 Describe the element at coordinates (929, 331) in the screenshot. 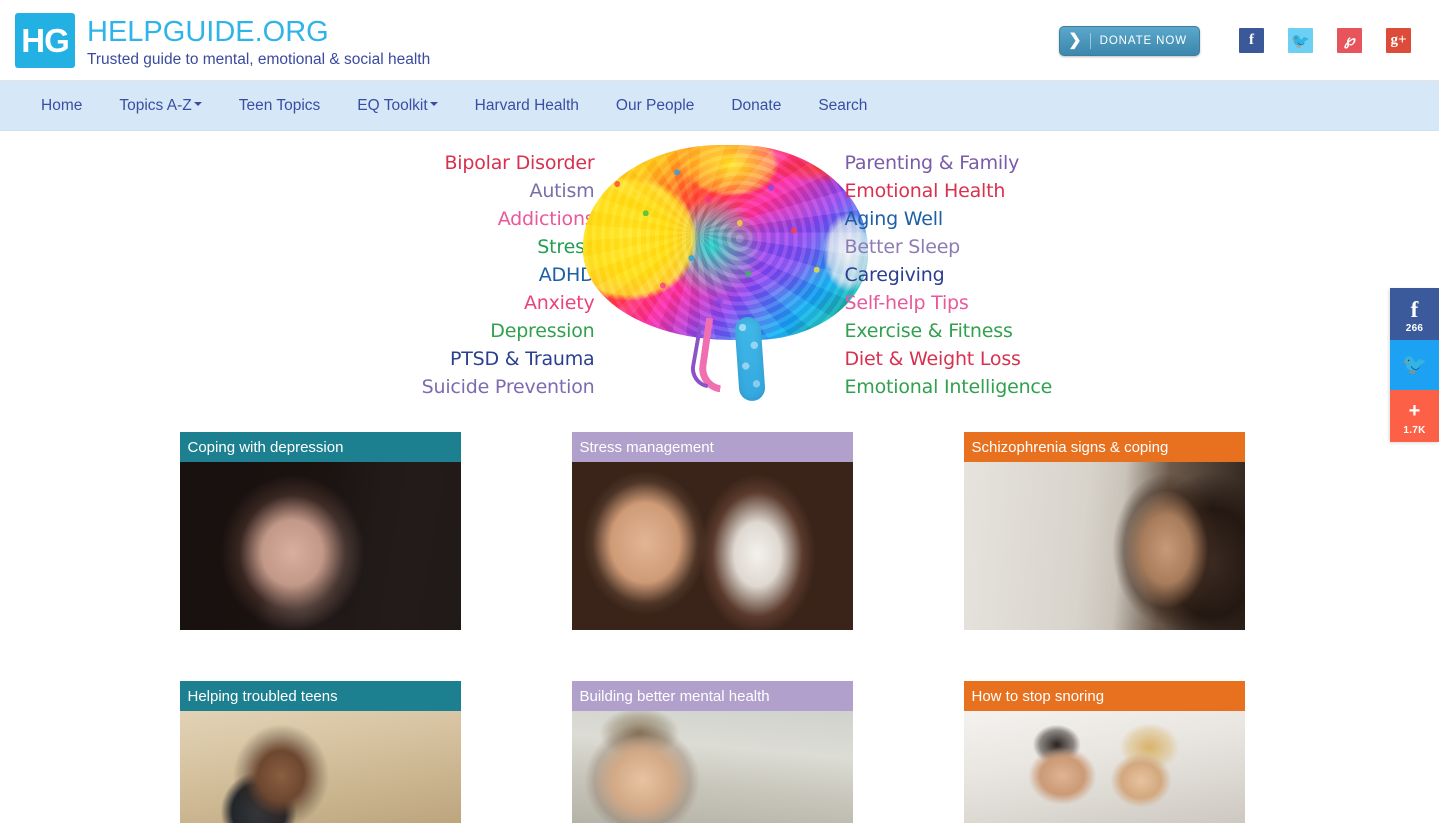

I see `hero-topic-exercise-fitness: Exercise & Fitness` at that location.